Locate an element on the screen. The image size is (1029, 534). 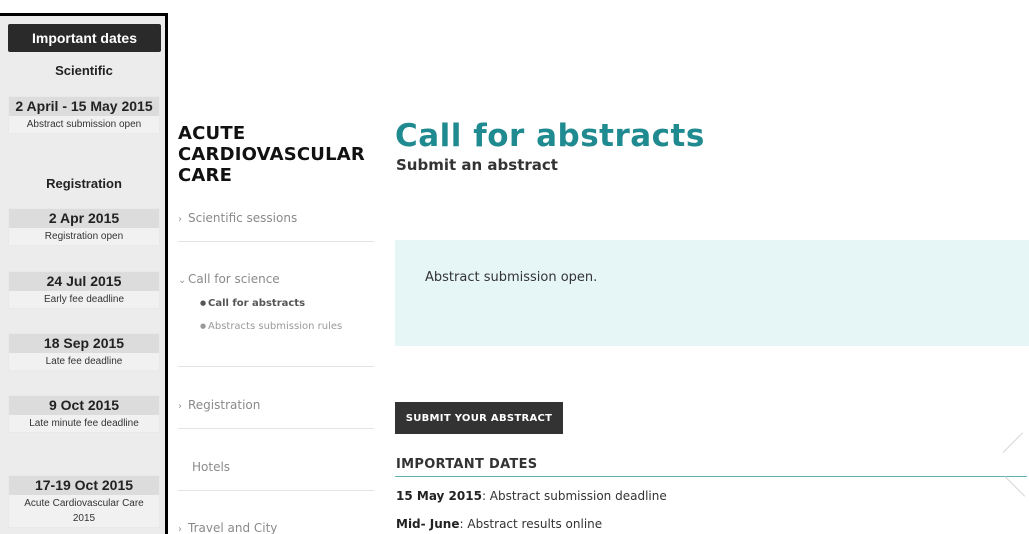
nav-item-hotels: Hotels is located at coordinates (276, 467).